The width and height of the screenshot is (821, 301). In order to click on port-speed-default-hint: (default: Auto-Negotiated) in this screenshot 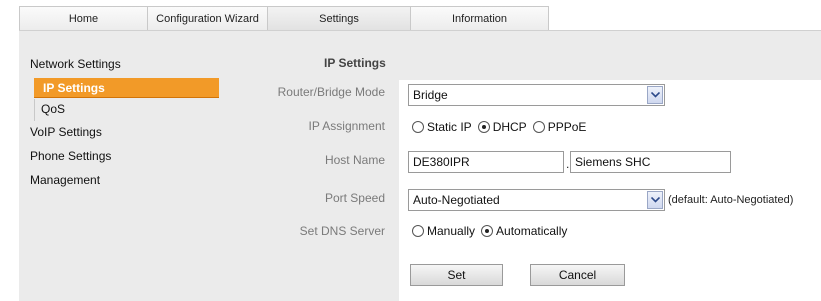, I will do `click(731, 200)`.